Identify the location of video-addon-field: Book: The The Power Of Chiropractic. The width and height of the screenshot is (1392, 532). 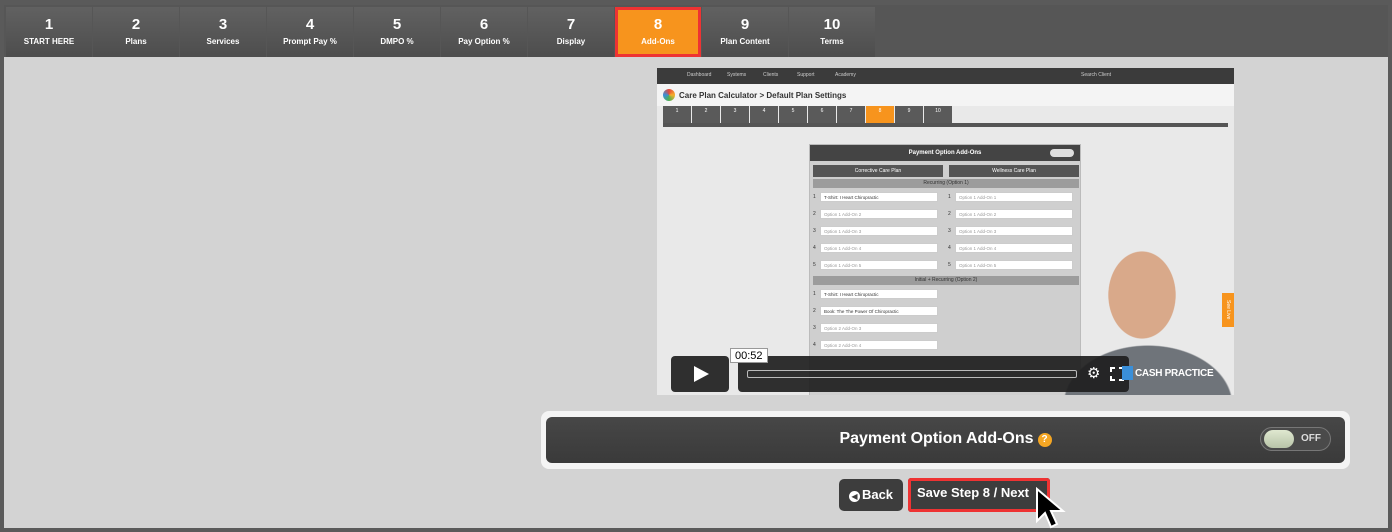
(879, 311).